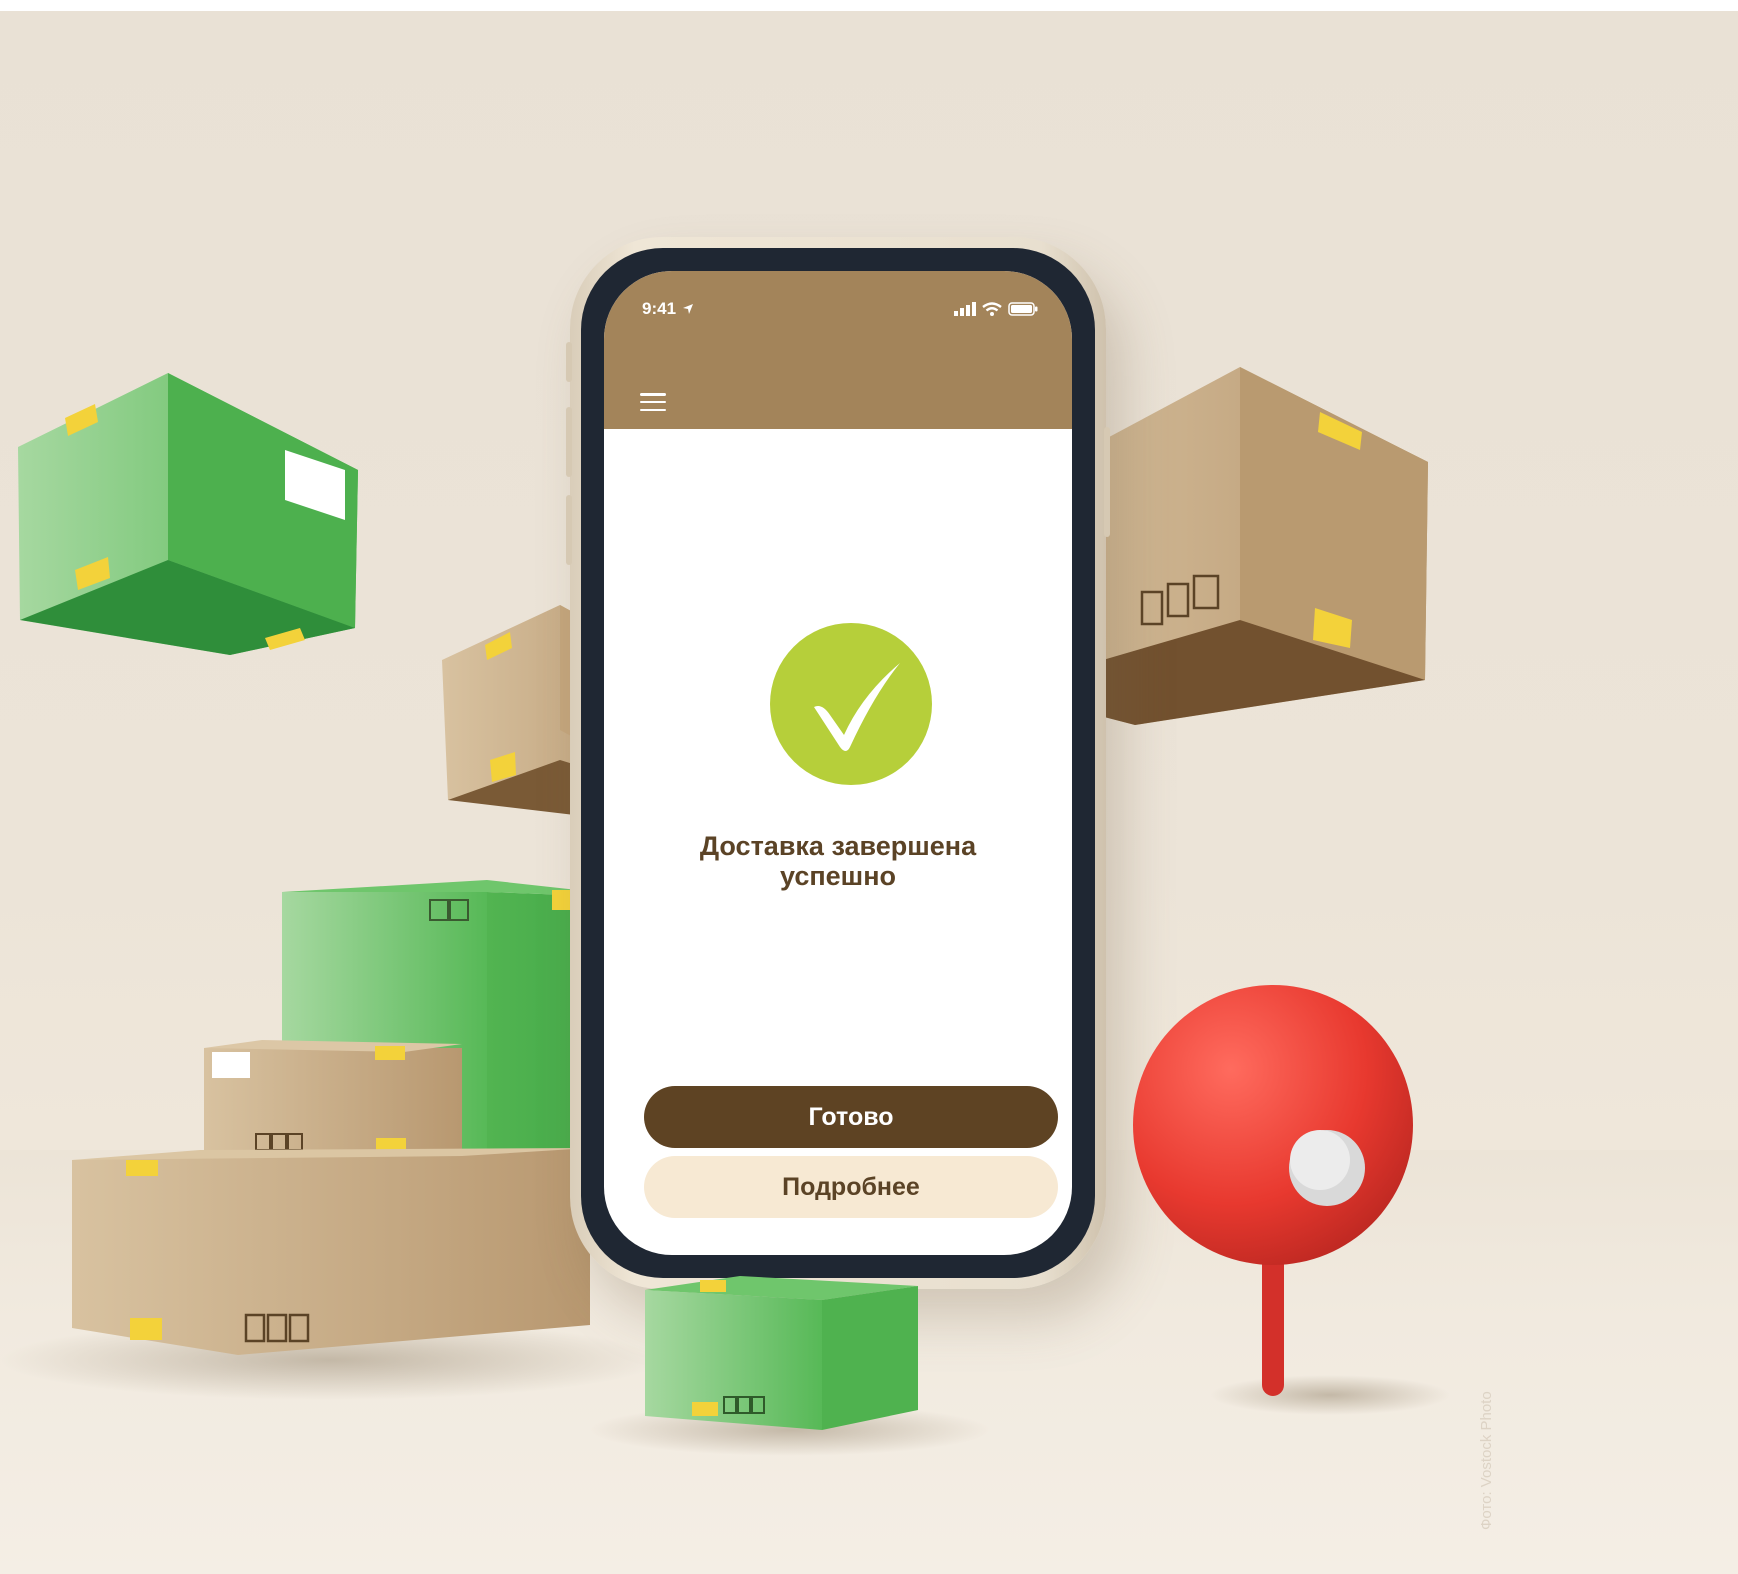  I want to click on battery-icon, so click(1023, 309).